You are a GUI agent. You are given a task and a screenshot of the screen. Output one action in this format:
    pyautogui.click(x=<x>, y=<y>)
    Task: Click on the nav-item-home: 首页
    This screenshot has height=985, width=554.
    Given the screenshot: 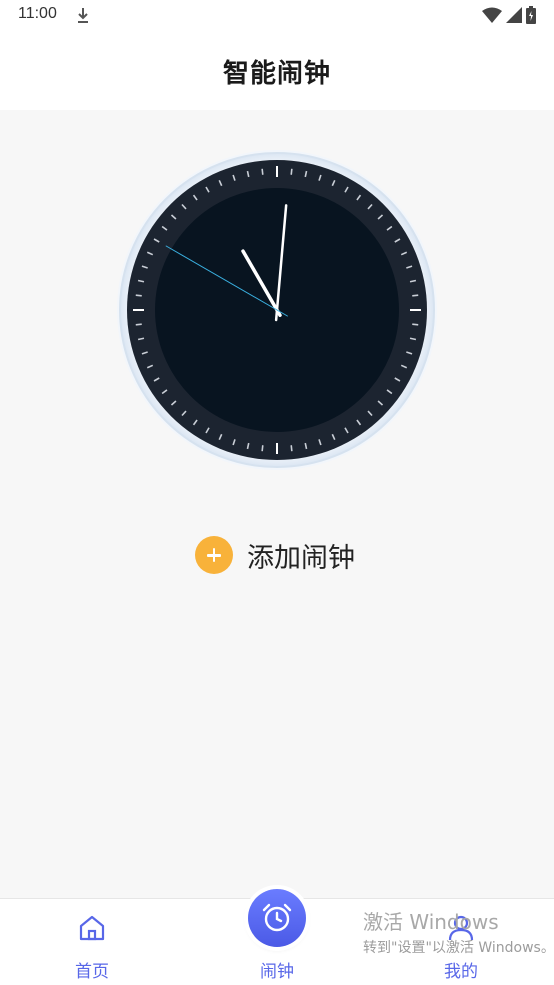 What is the action you would take?
    pyautogui.click(x=92, y=942)
    